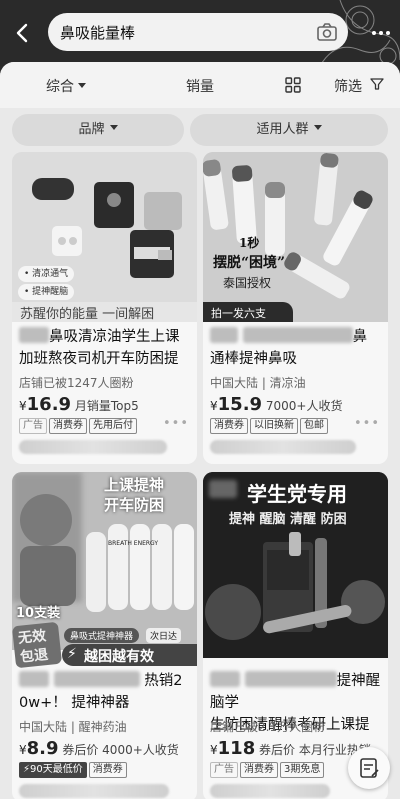 Image resolution: width=400 pixels, height=799 pixels. Describe the element at coordinates (236, 748) in the screenshot. I see `price: 118` at that location.